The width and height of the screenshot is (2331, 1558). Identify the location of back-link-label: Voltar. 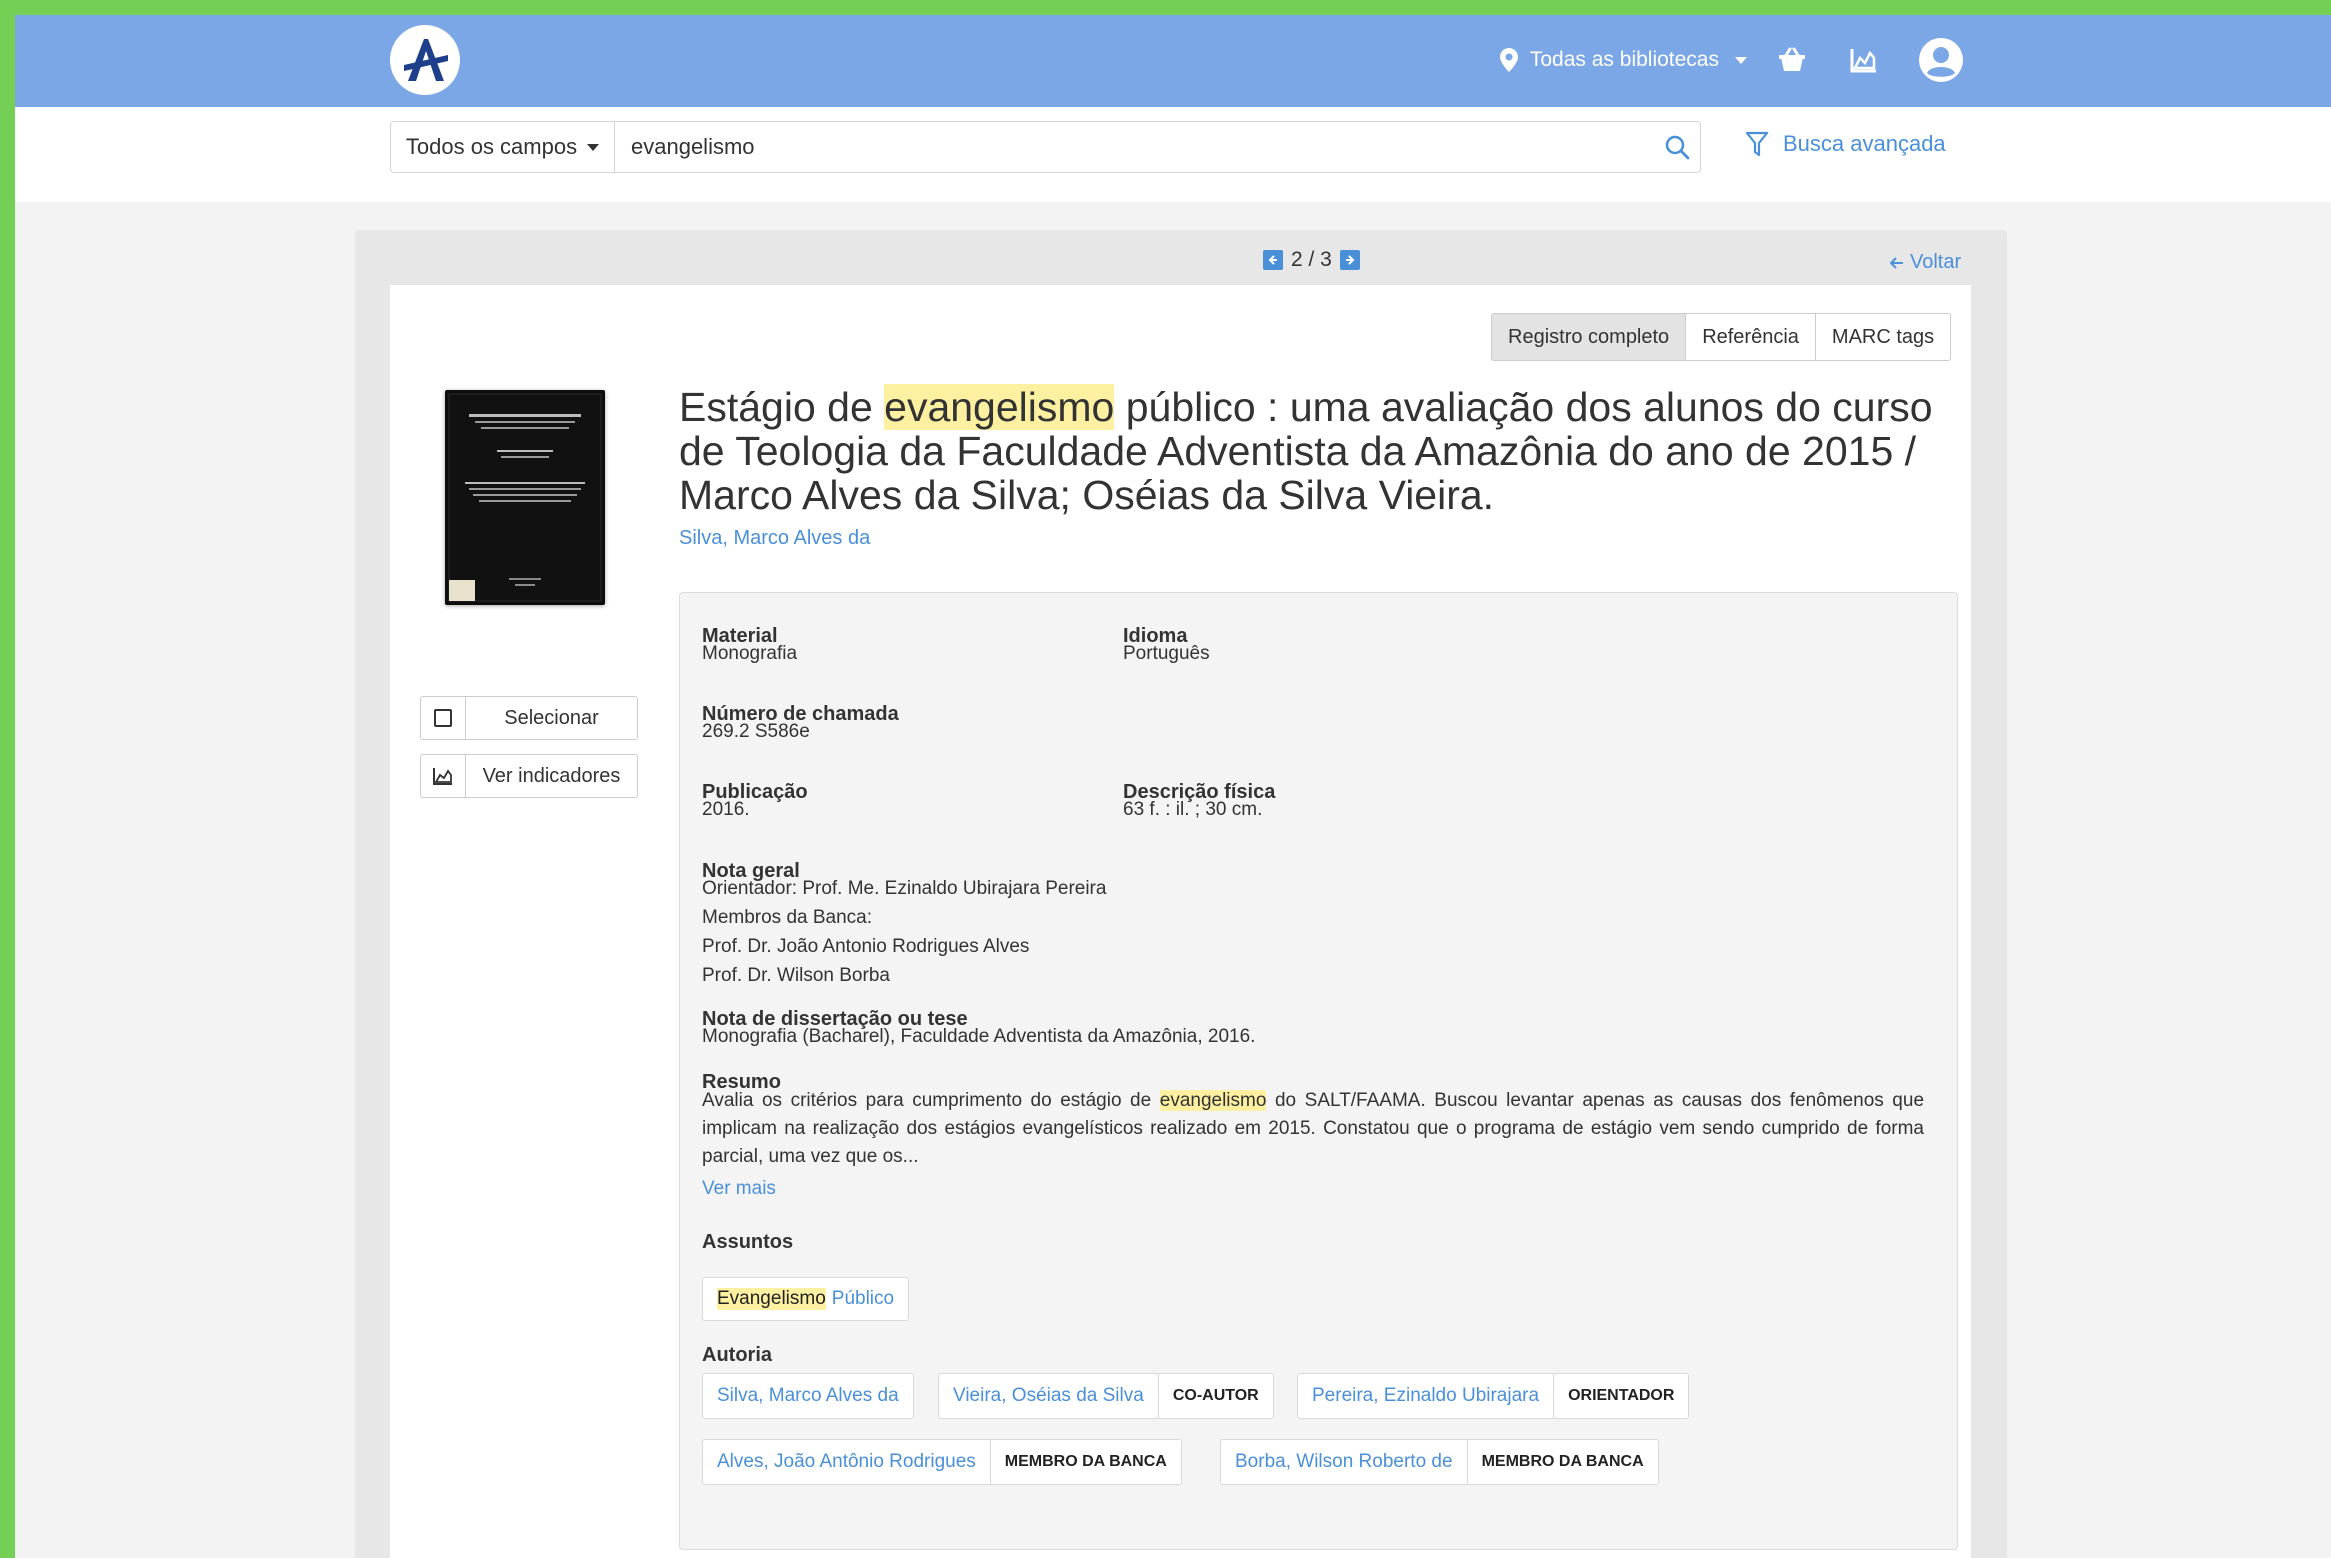
(1936, 262).